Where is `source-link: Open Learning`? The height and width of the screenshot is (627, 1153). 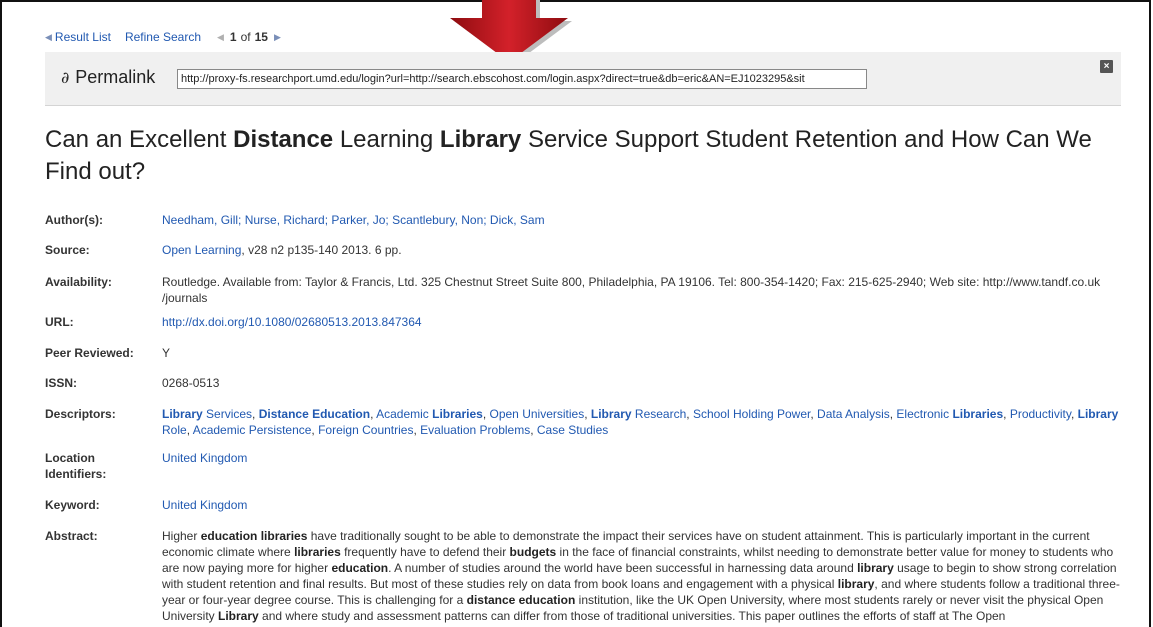 source-link: Open Learning is located at coordinates (201, 250).